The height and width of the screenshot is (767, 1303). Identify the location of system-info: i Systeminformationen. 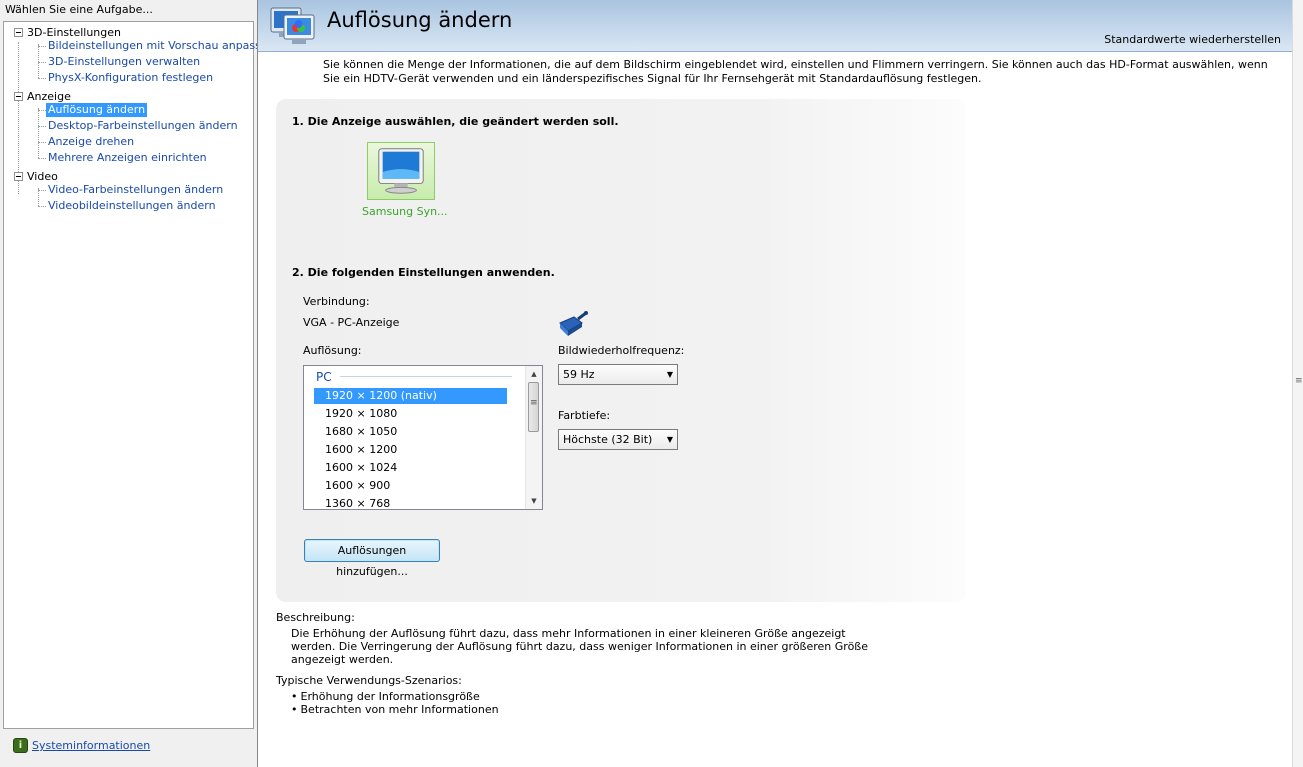
(81, 745).